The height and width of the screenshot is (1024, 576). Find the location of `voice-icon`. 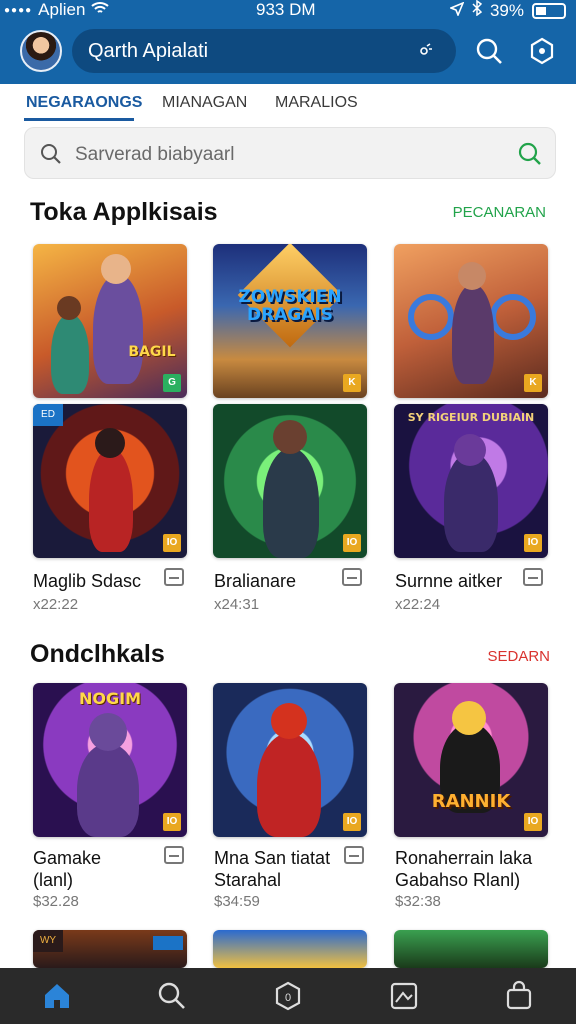

voice-icon is located at coordinates (426, 50).